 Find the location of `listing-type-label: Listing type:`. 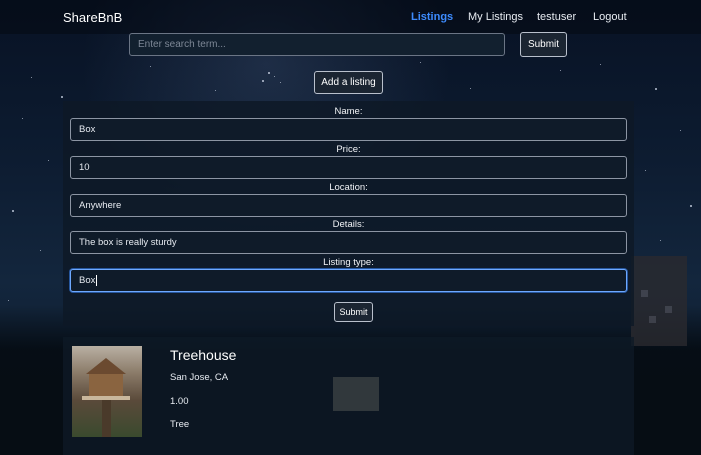

listing-type-label: Listing type: is located at coordinates (348, 262).